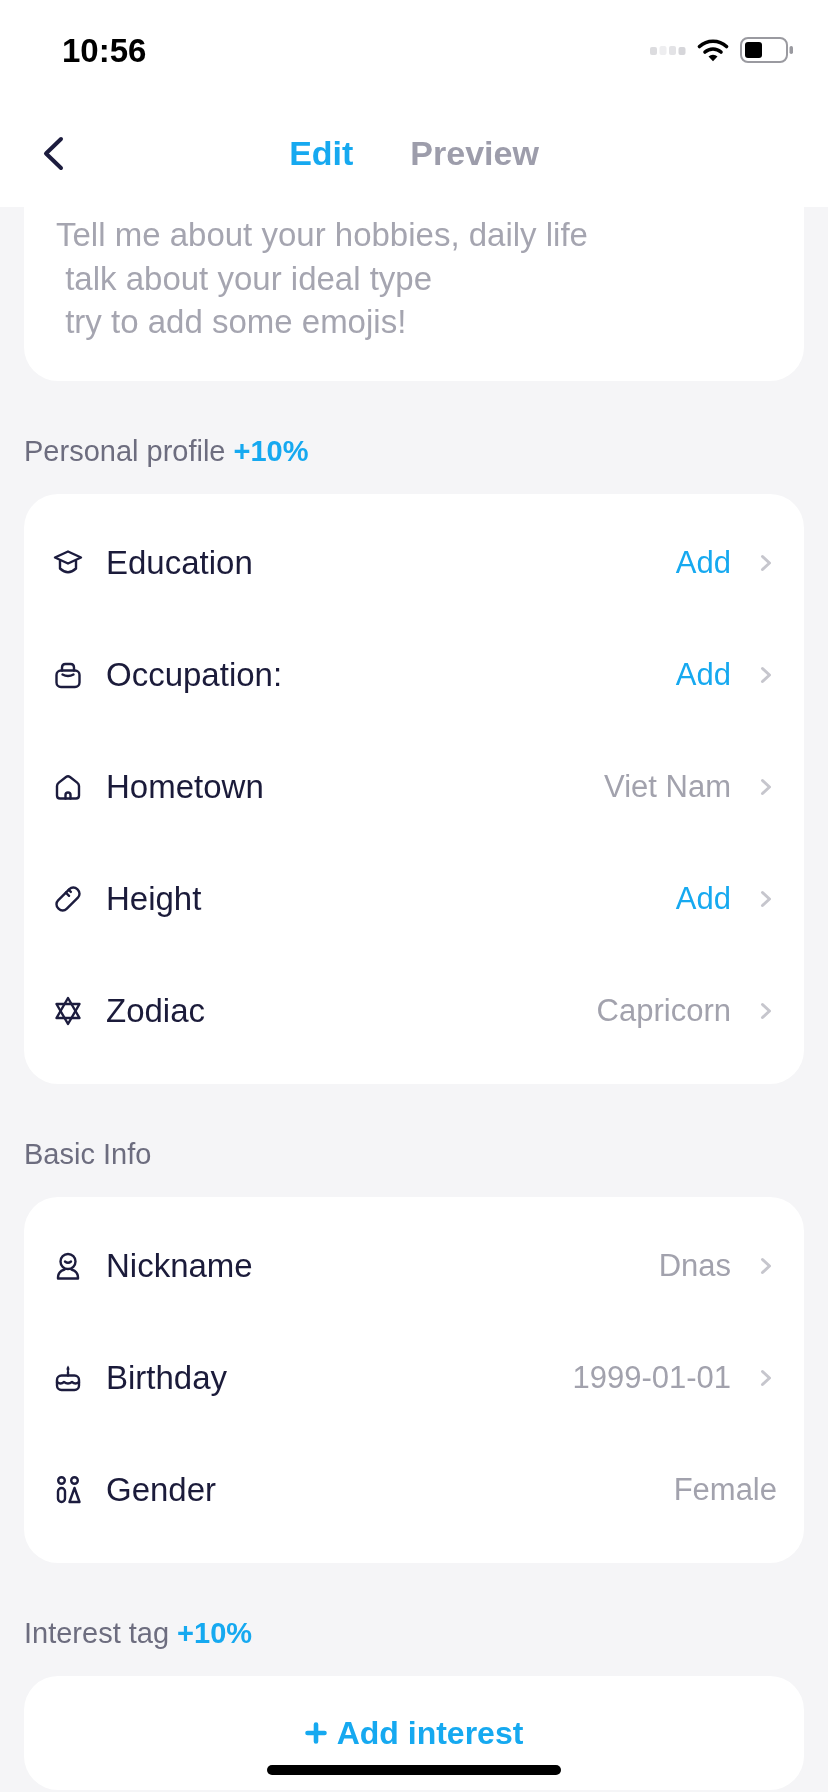 The height and width of the screenshot is (1792, 828). I want to click on field-value: Capricorn, so click(663, 1010).